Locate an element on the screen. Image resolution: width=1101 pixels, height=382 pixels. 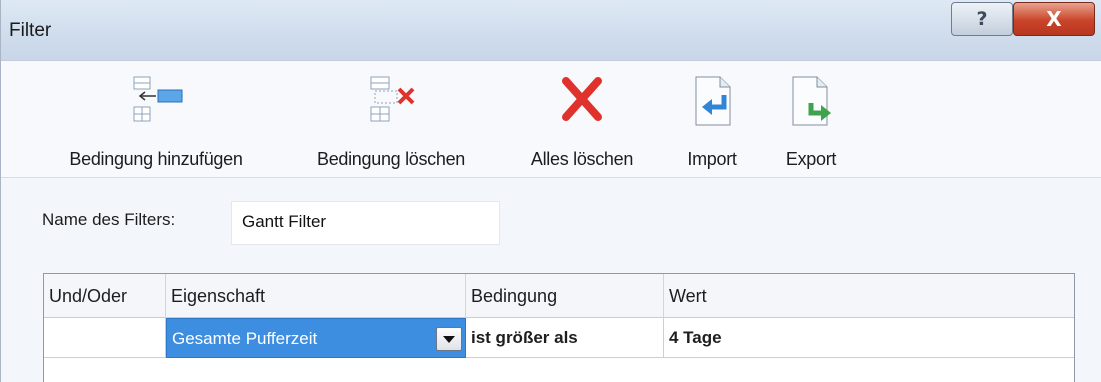
filter-name-input: Gantt Filter is located at coordinates (365, 223).